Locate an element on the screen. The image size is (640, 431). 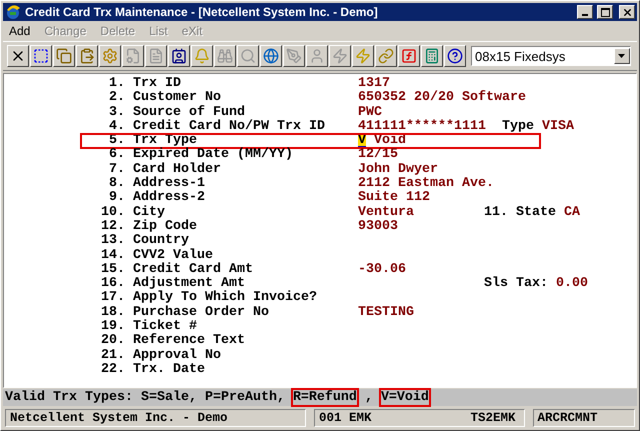
hint-text: , is located at coordinates (368, 397).